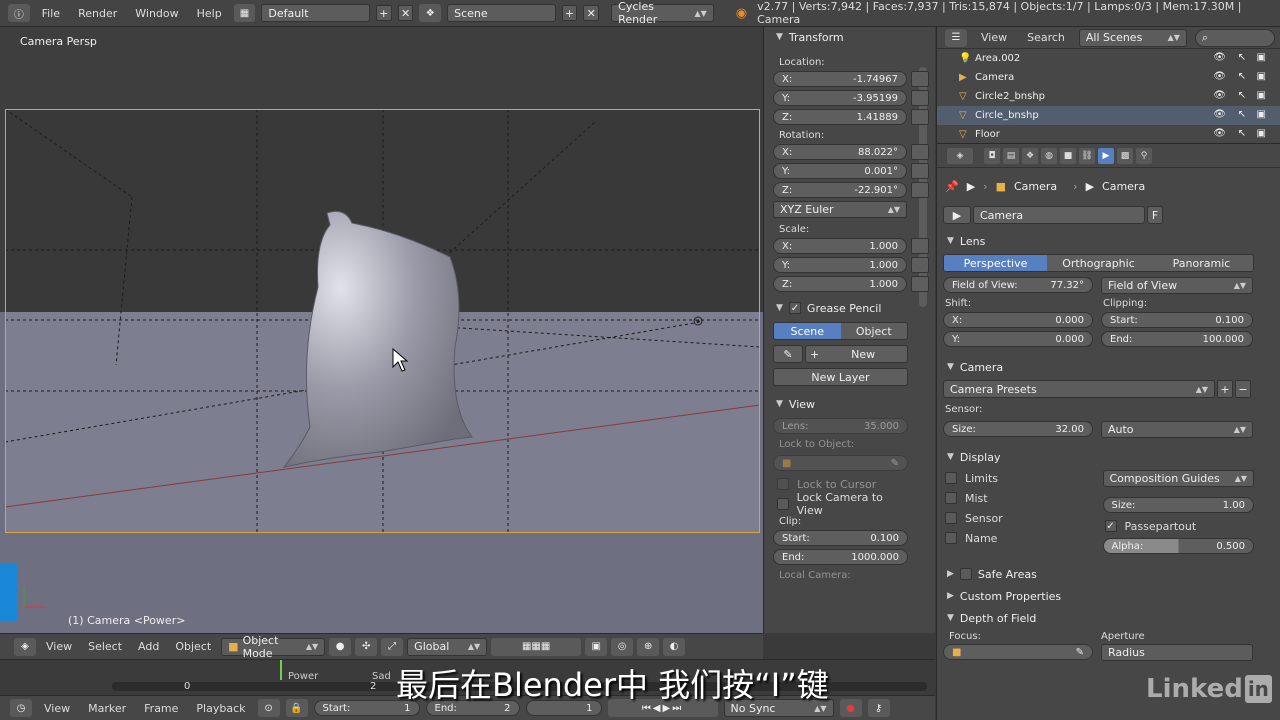  I want to click on orientation-dropdown: Global ▲▼, so click(447, 646).